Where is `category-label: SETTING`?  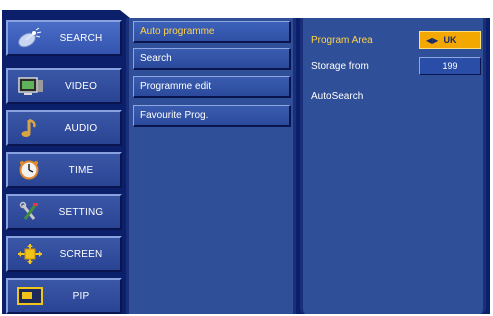
category-label: SETTING is located at coordinates (81, 212).